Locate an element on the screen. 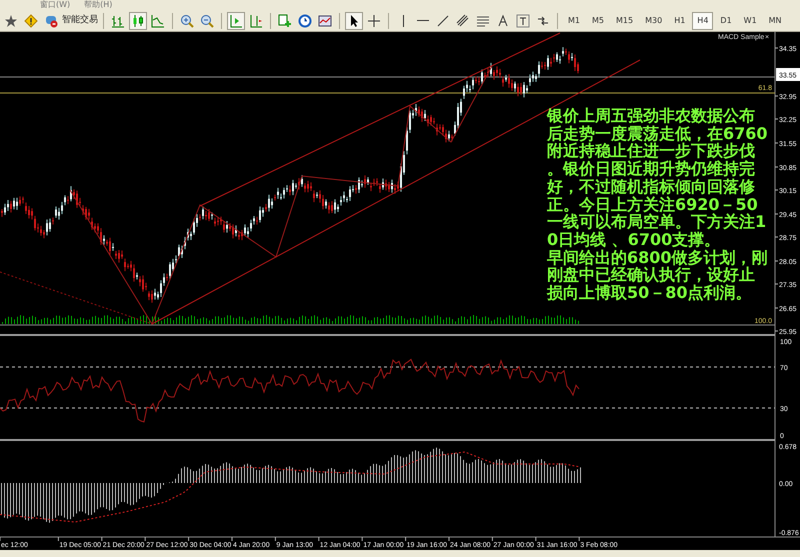 This screenshot has width=800, height=557. timeframe-button: H1 is located at coordinates (679, 21).